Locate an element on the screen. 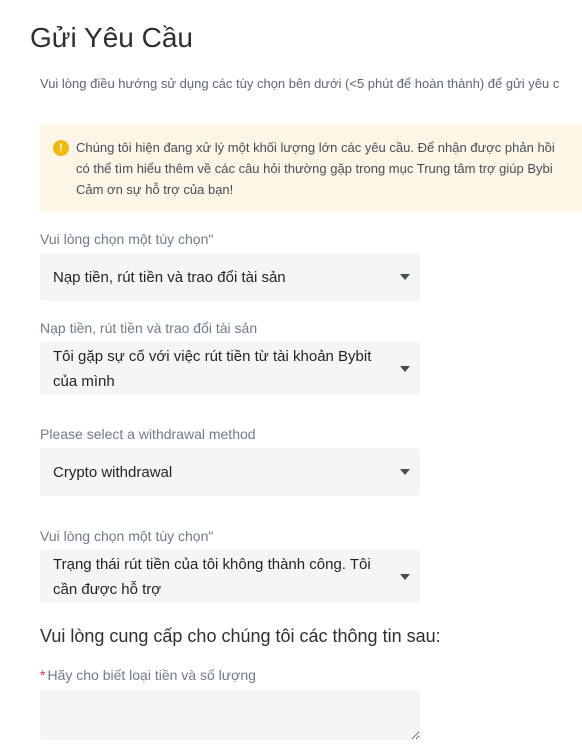 The image size is (582, 747). page-title: Gửi Yêu Cầu is located at coordinates (111, 37).